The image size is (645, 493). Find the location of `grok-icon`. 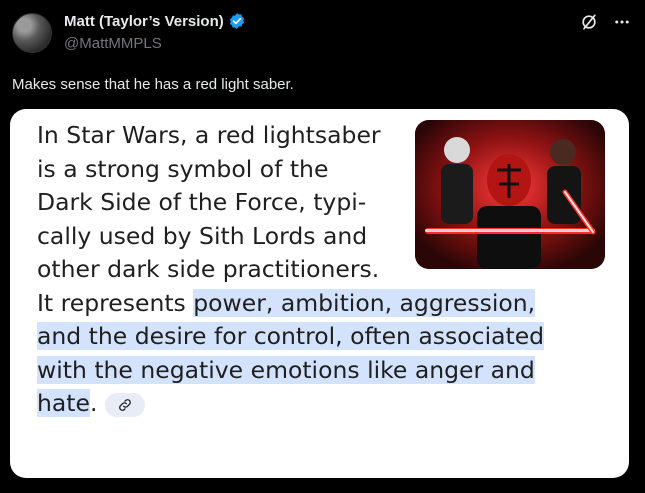

grok-icon is located at coordinates (589, 23).